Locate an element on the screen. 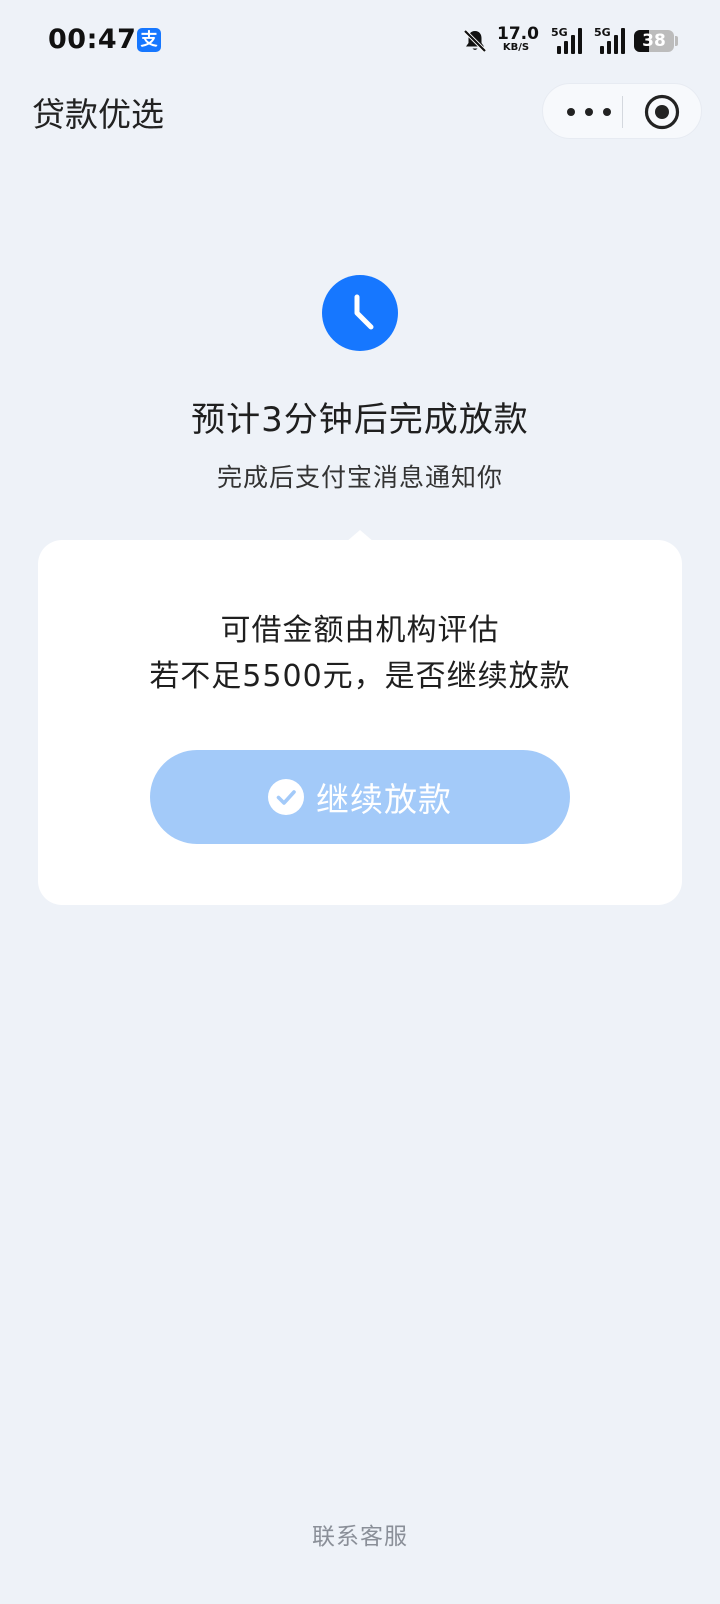  check-circle-icon is located at coordinates (286, 797).